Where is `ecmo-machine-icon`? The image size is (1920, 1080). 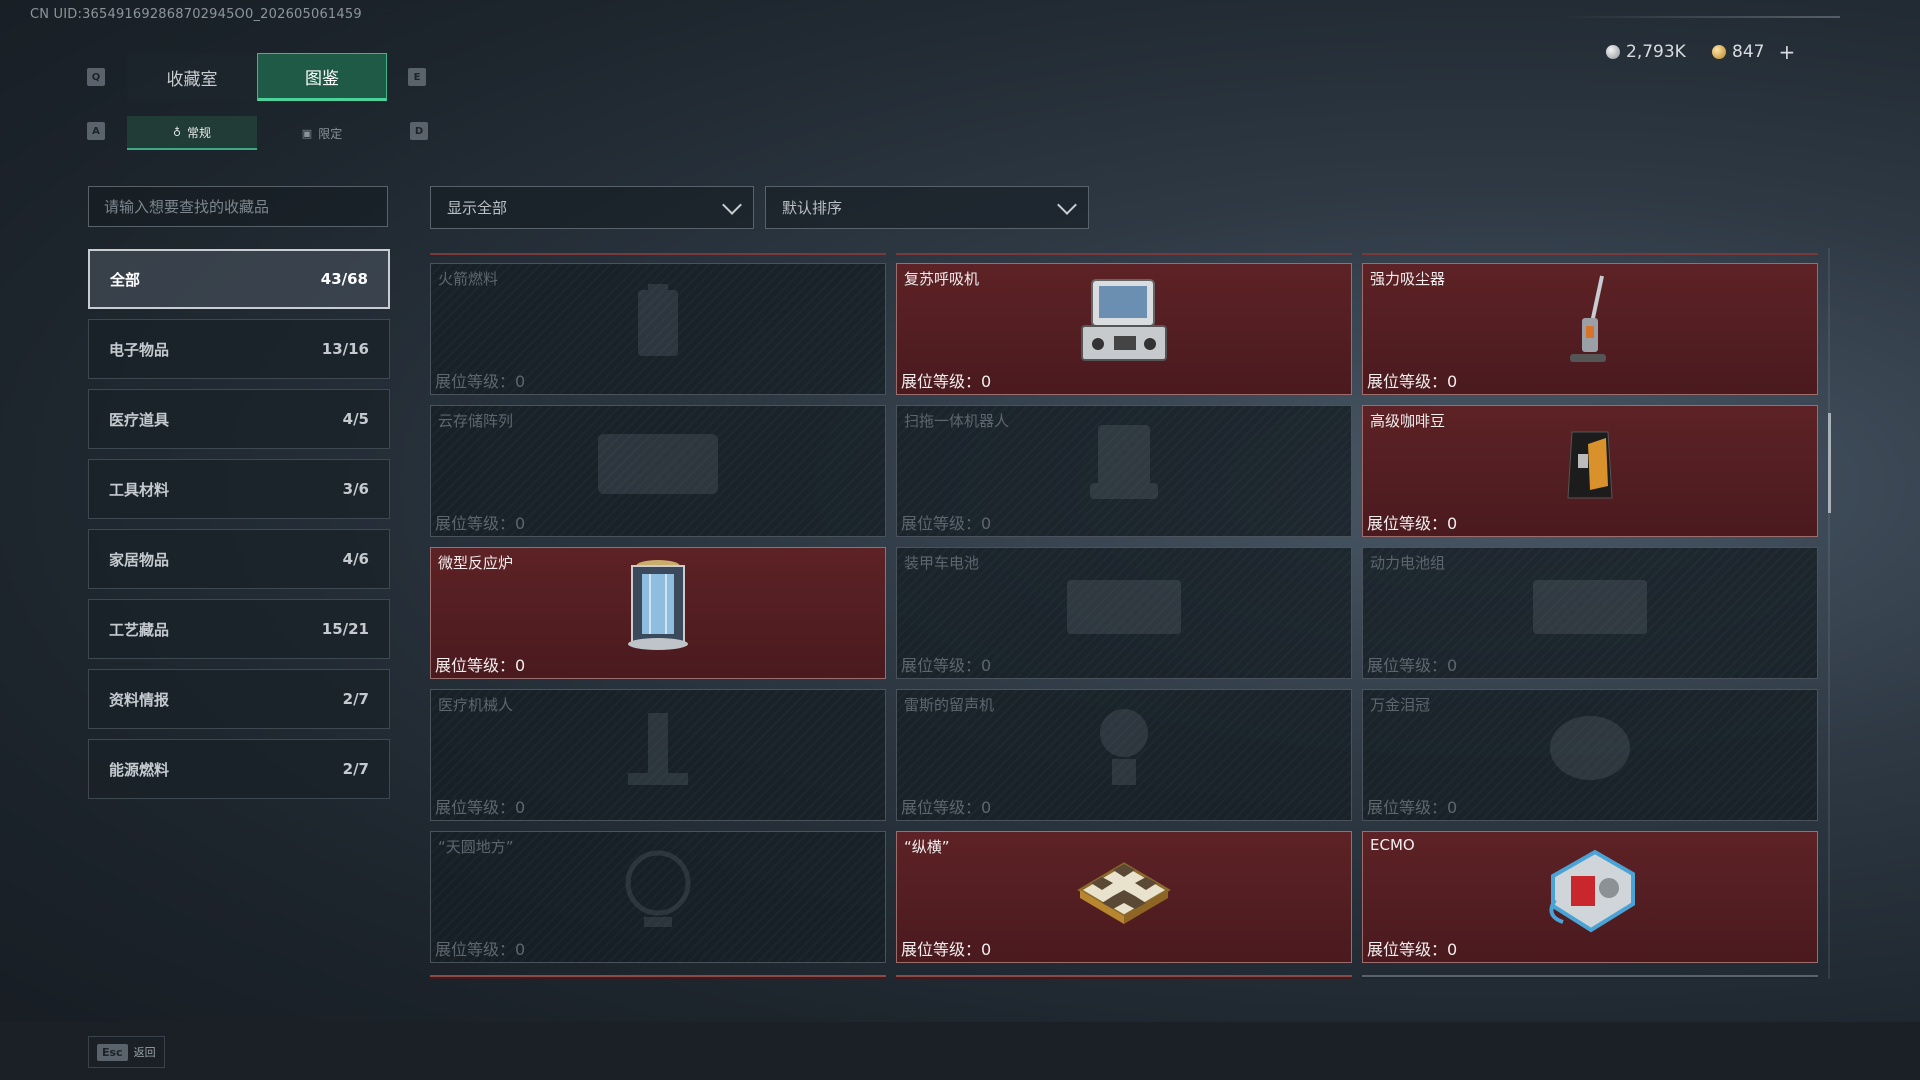 ecmo-machine-icon is located at coordinates (1592, 891).